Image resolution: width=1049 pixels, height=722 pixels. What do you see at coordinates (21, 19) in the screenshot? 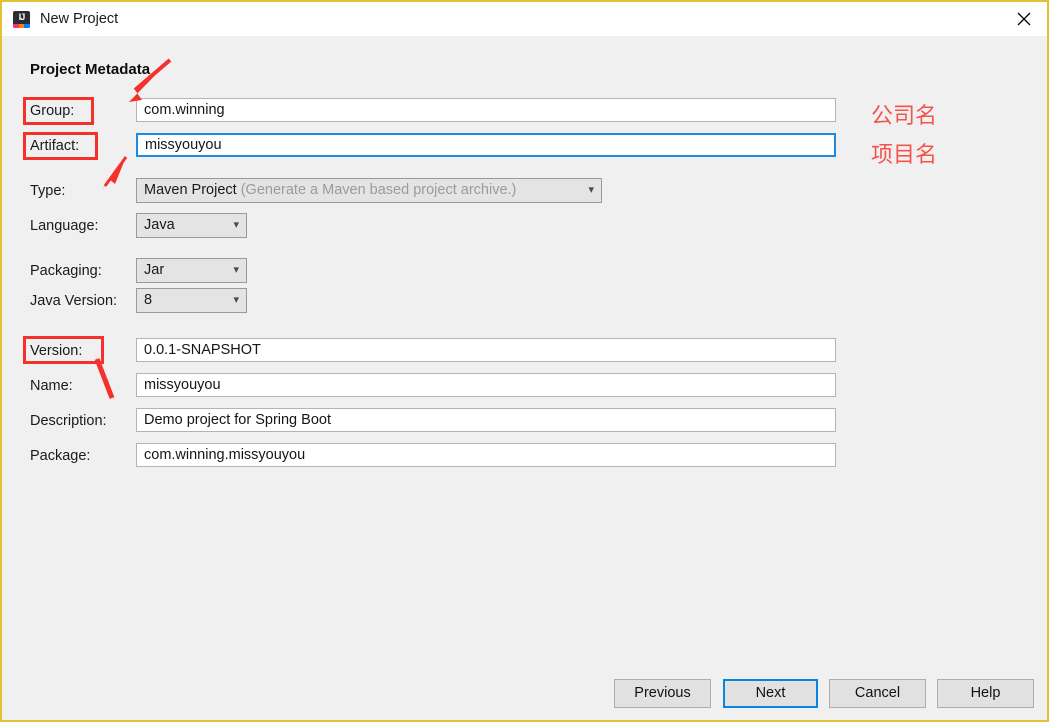
I see `intellij-idea-icon: IJ` at bounding box center [21, 19].